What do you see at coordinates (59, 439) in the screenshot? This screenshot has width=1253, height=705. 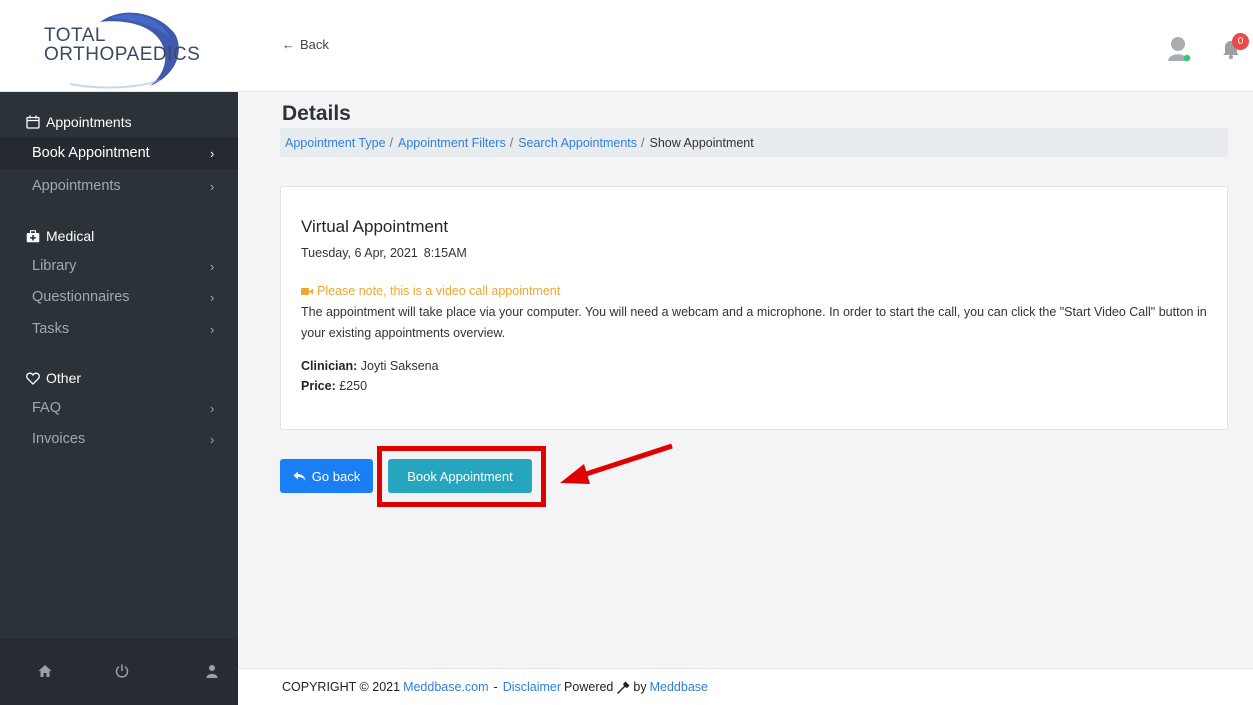 I see `sidebar-item-label: Invoices` at bounding box center [59, 439].